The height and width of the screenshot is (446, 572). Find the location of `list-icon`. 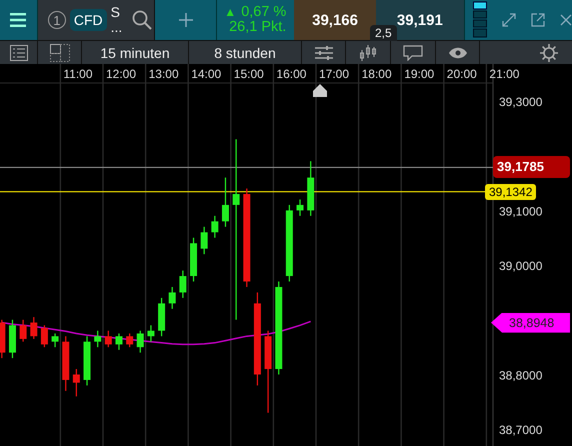

list-icon is located at coordinates (19, 52).